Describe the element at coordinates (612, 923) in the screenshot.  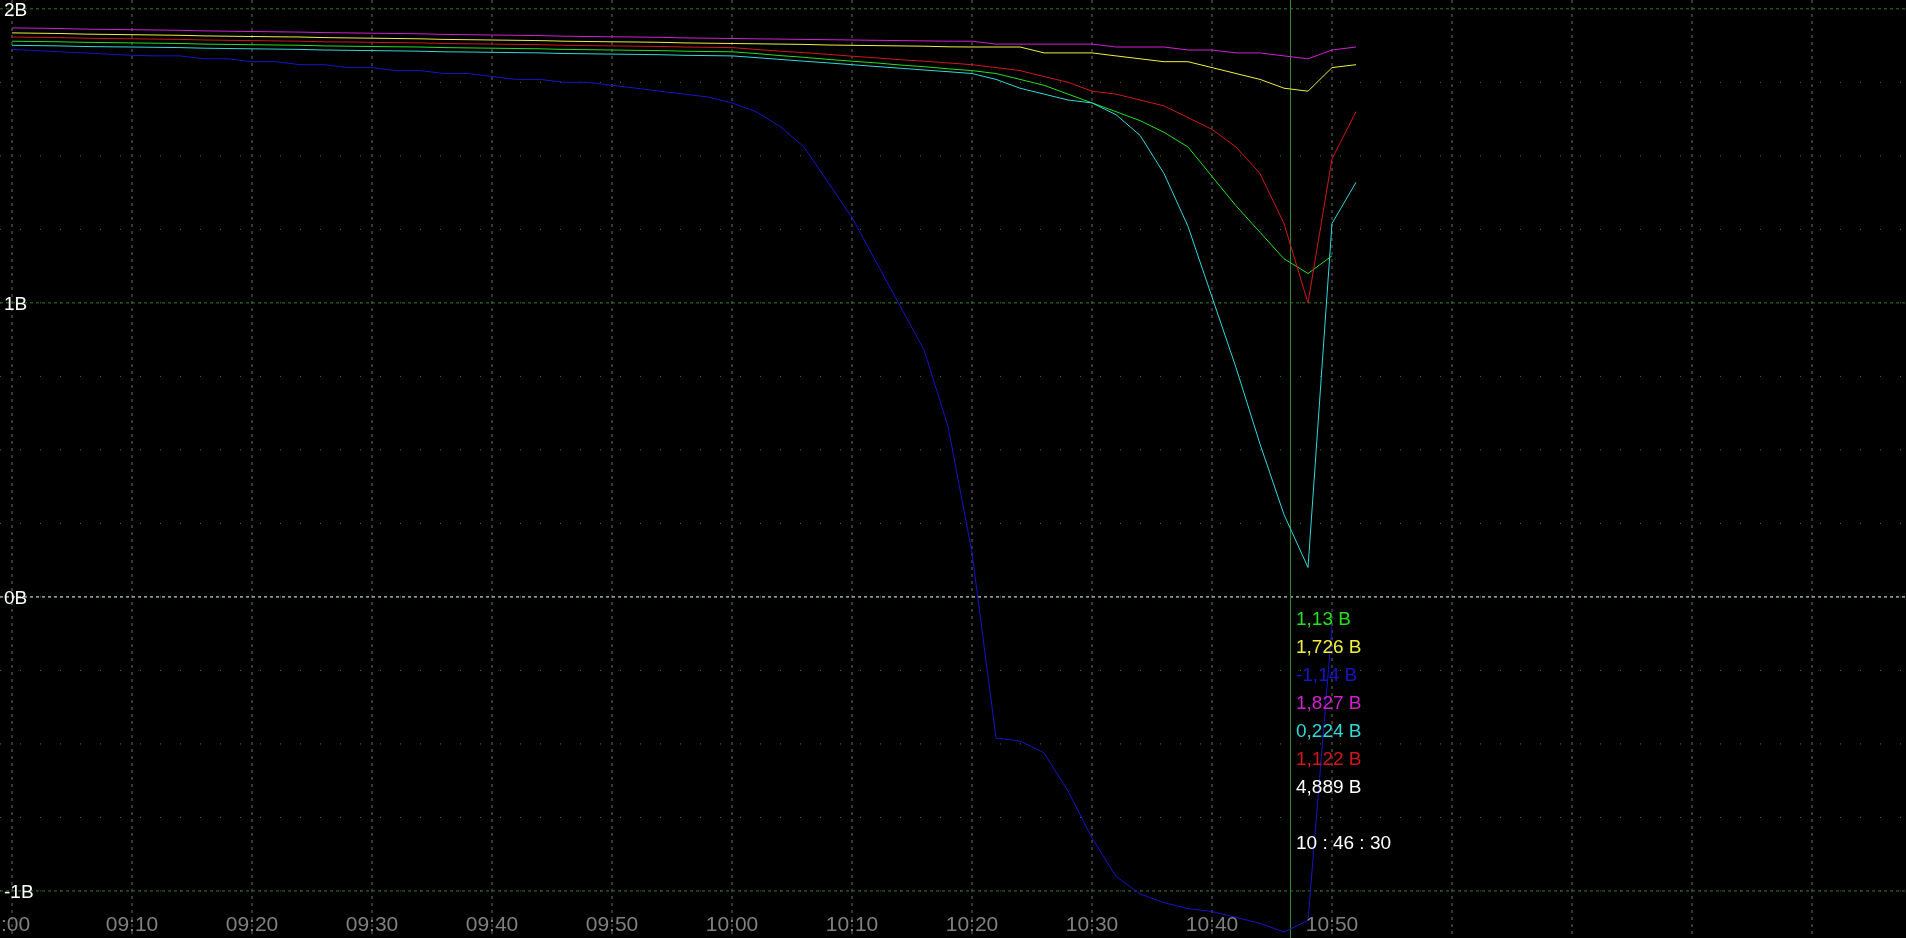
I see `x-axis-label: 09:50` at that location.